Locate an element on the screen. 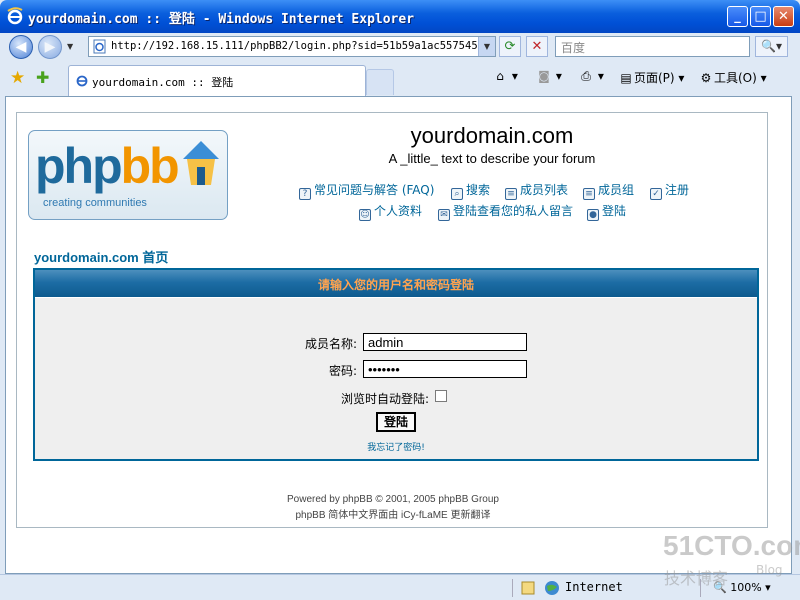  forgot-password-link: 我忘记了密码! is located at coordinates (396, 446).